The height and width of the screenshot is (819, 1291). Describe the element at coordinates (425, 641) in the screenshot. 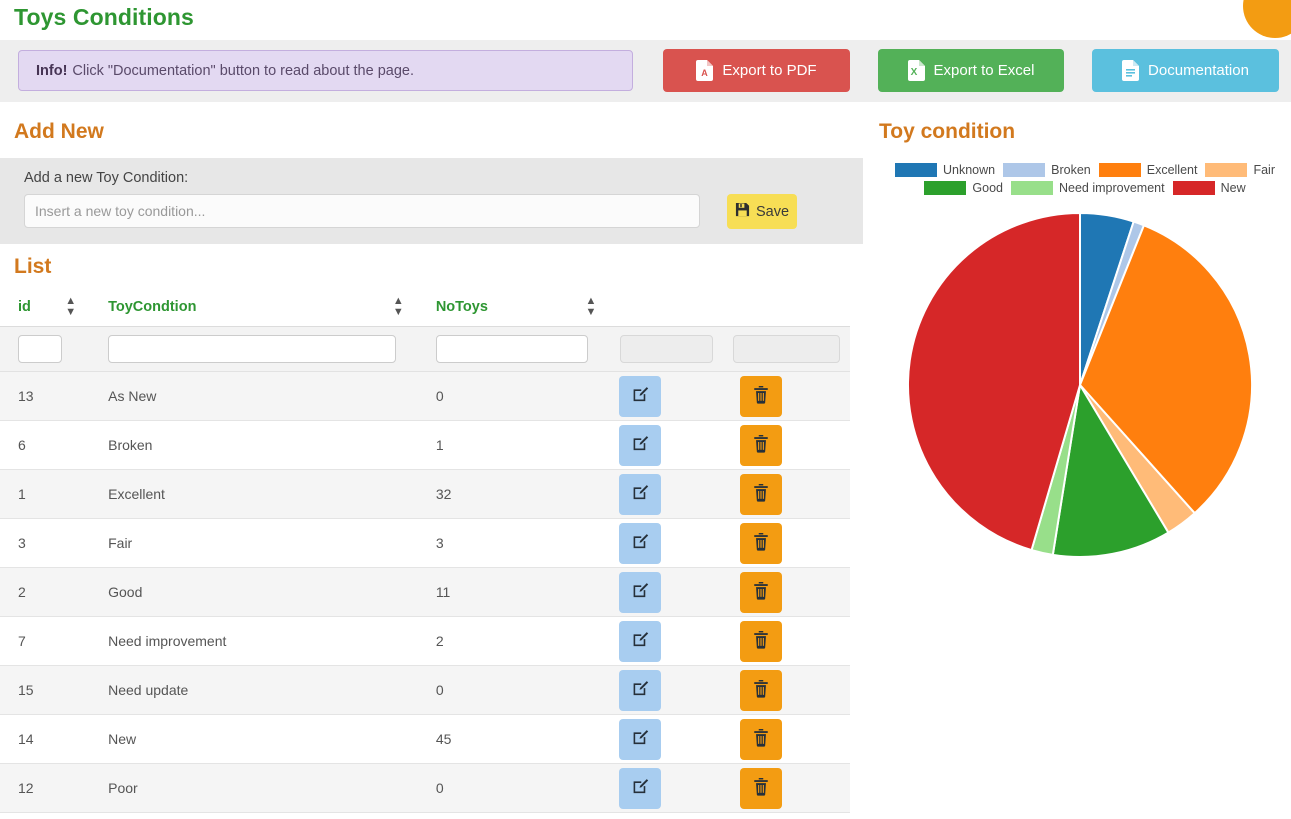

I see `table-row: 7 Need improvement 2` at that location.